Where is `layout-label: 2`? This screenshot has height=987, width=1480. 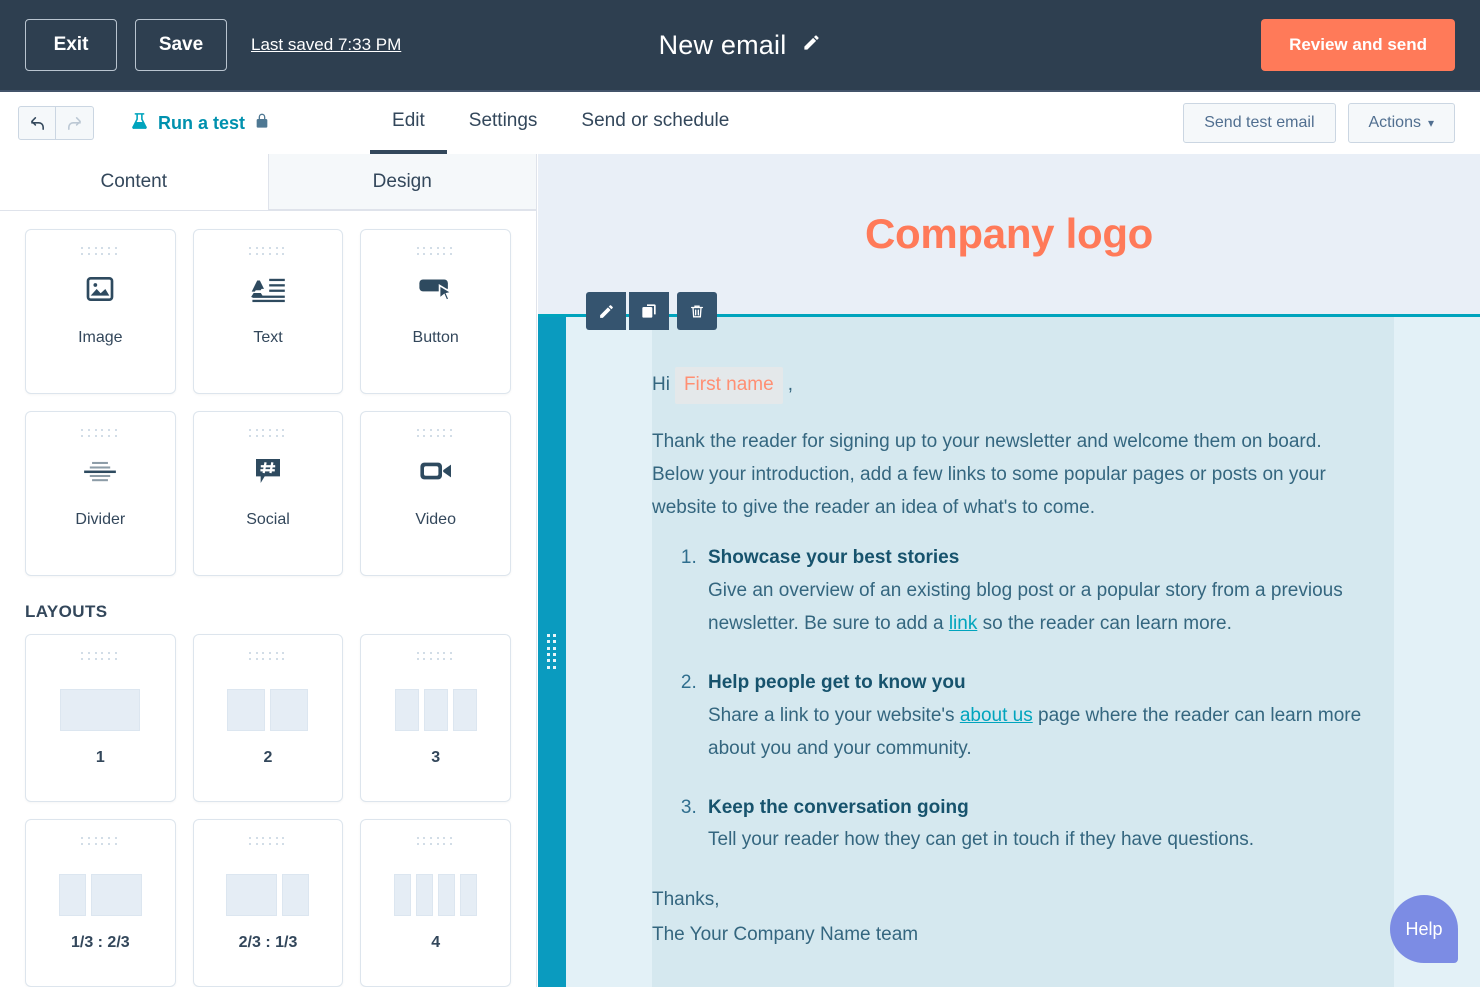
layout-label: 2 is located at coordinates (268, 757).